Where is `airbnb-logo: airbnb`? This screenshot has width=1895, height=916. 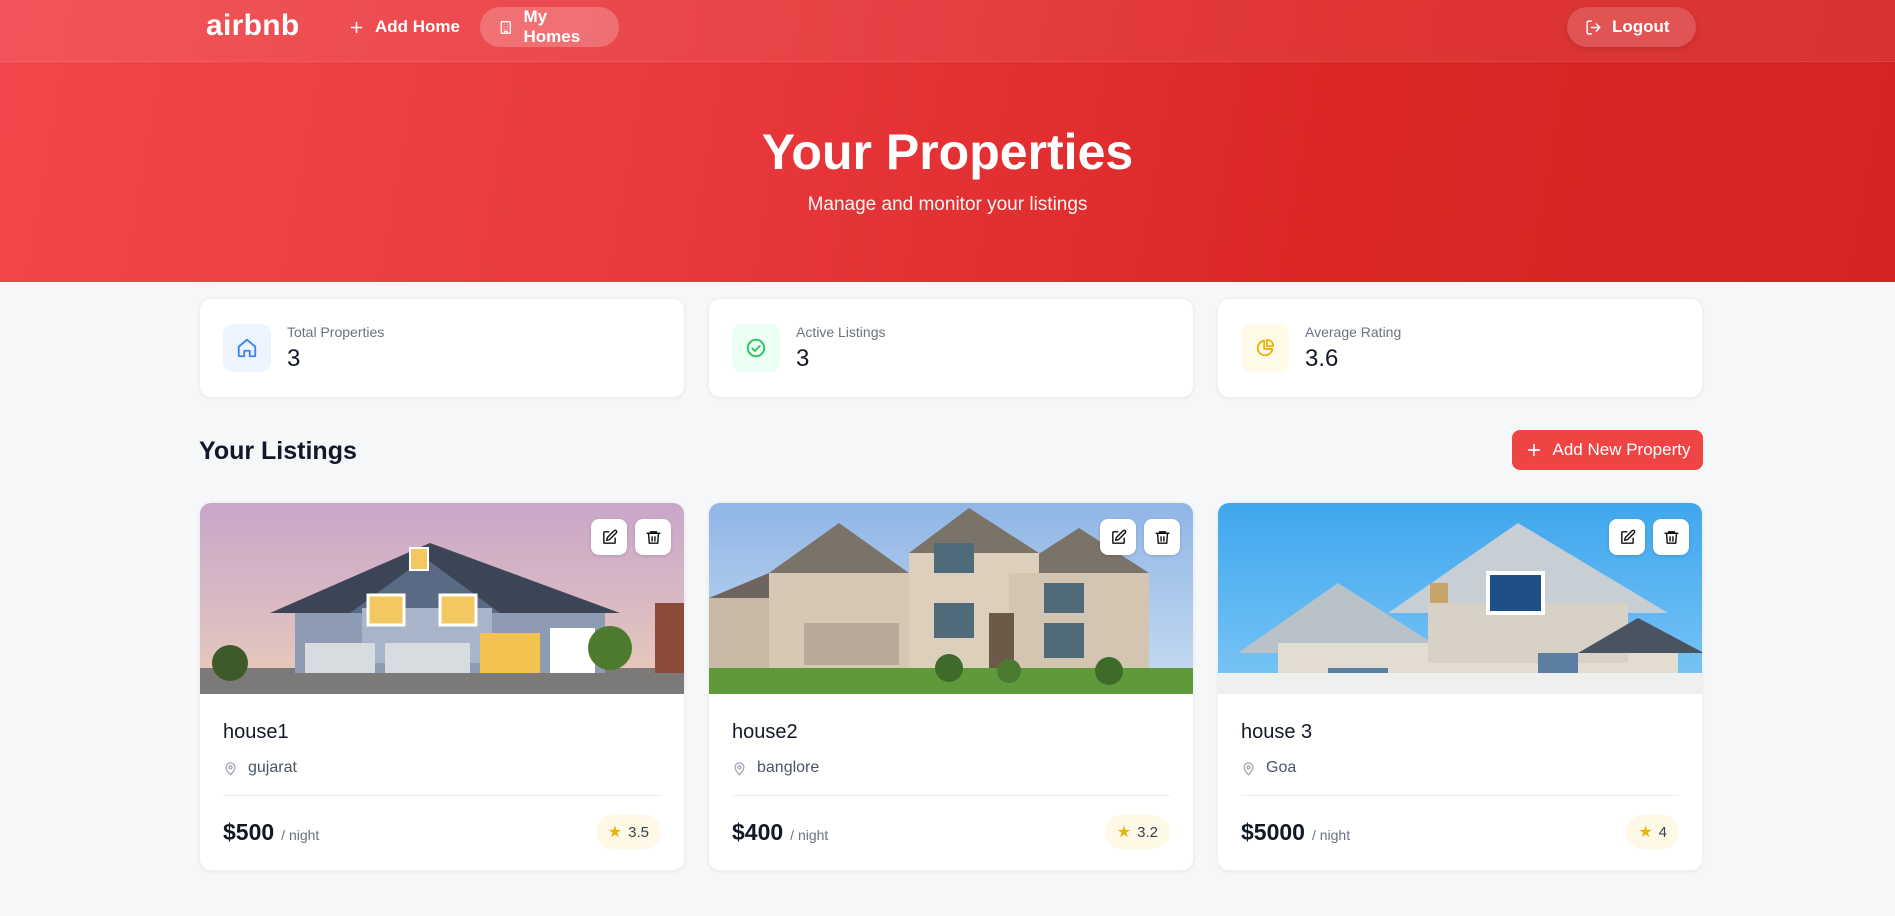 airbnb-logo: airbnb is located at coordinates (252, 26).